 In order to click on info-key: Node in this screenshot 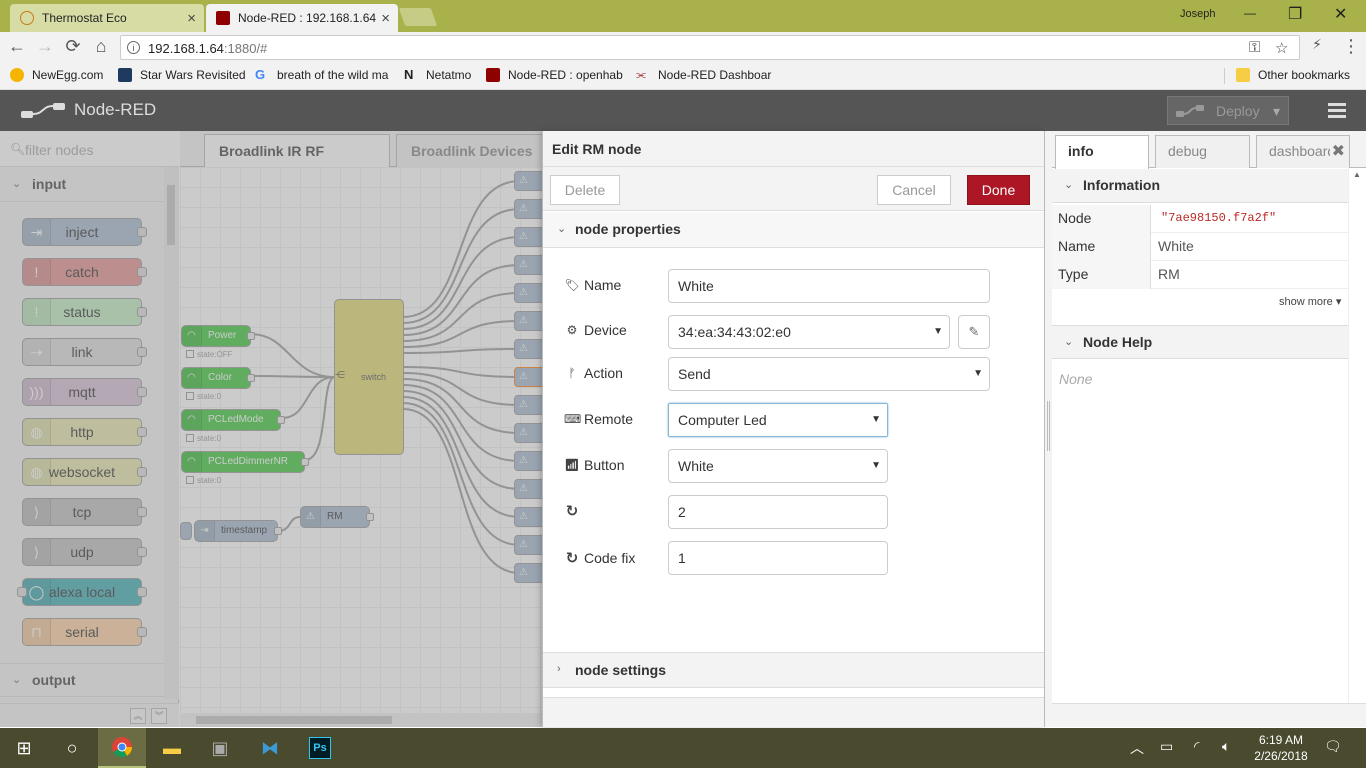, I will do `click(1101, 219)`.